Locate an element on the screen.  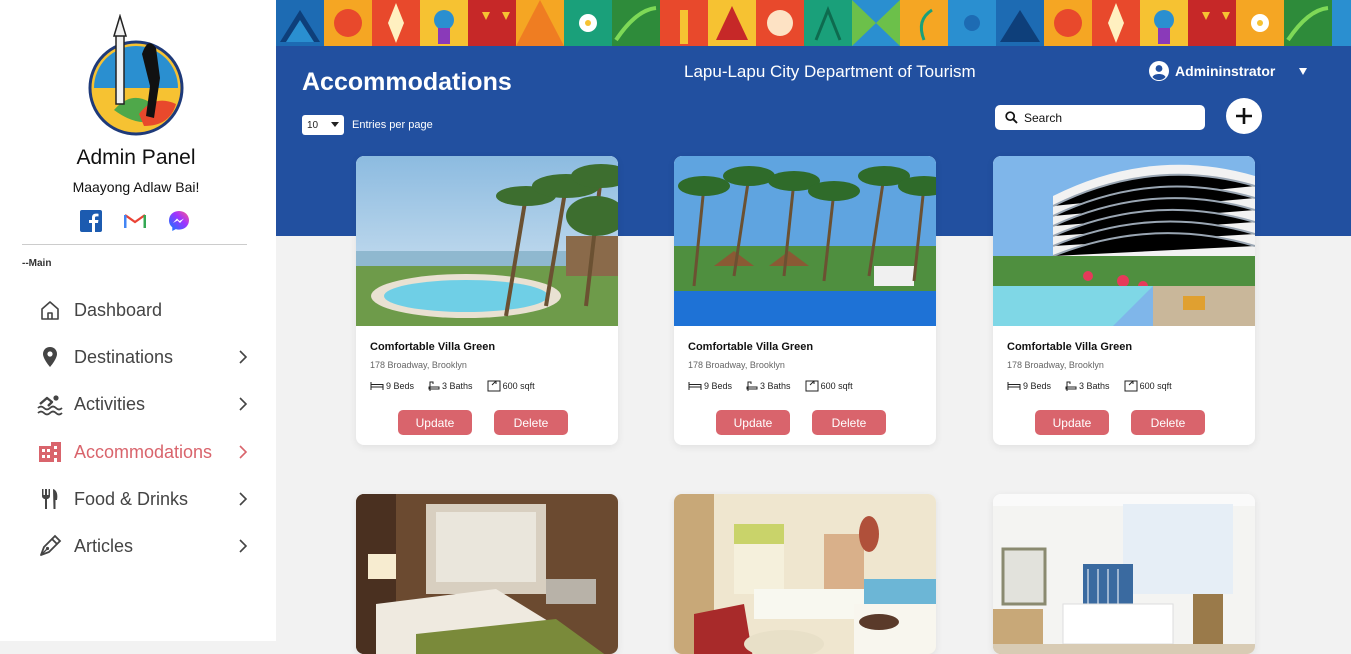
location-pin-icon is located at coordinates (50, 357).